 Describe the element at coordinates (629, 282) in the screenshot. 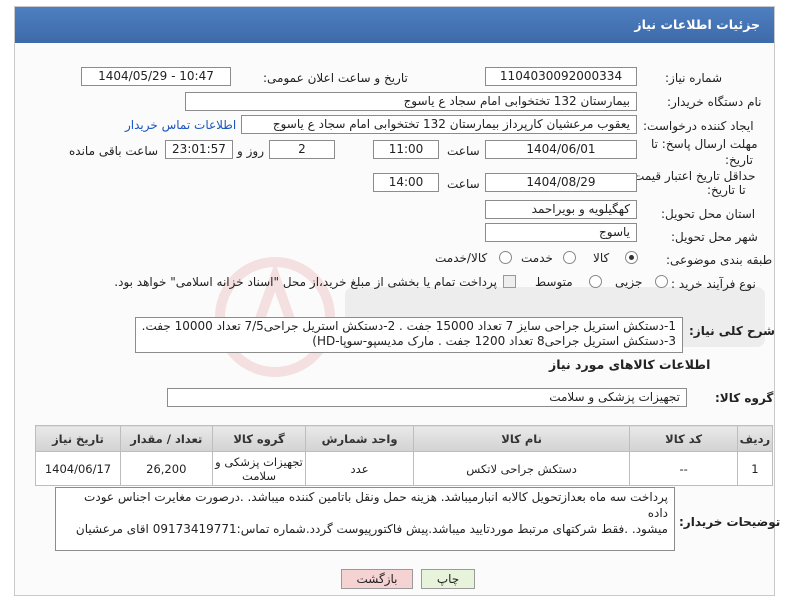

I see `process-option-minor: جزیی` at that location.